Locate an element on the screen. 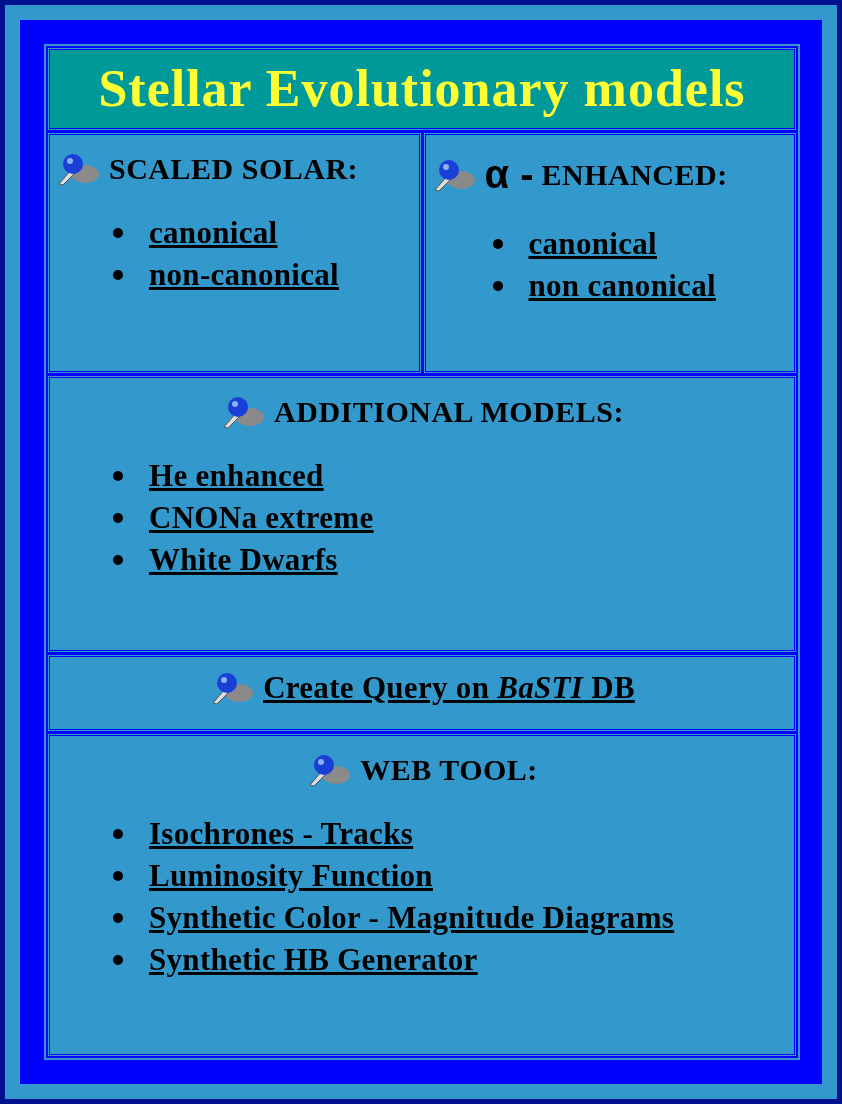  model-link: non-canonical is located at coordinates (244, 275).